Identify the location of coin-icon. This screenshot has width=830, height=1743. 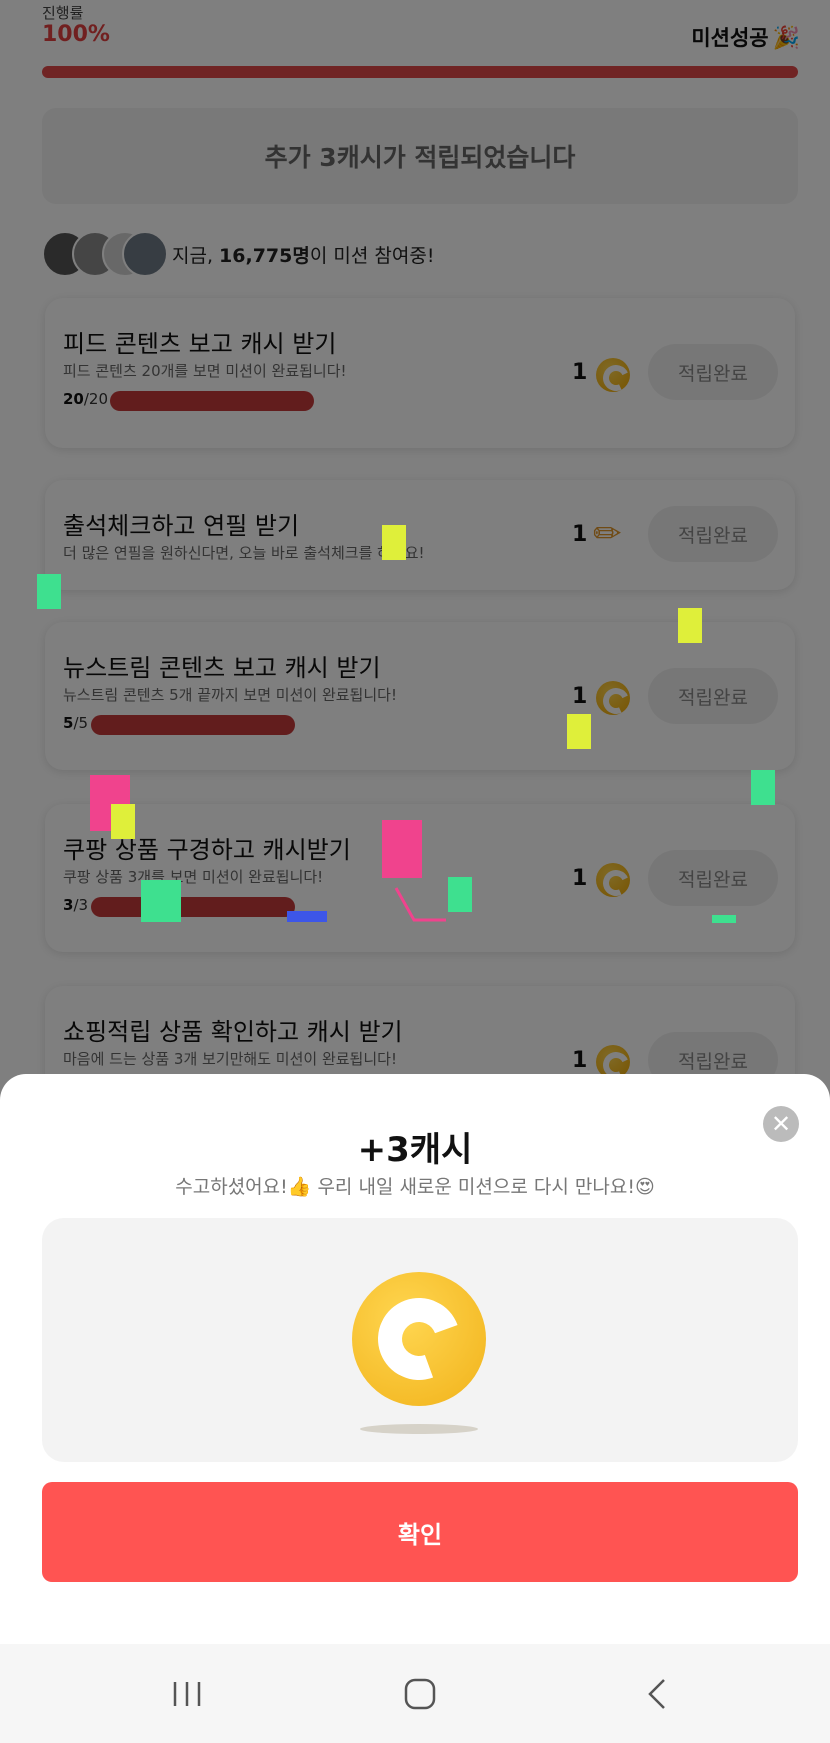
(419, 1339).